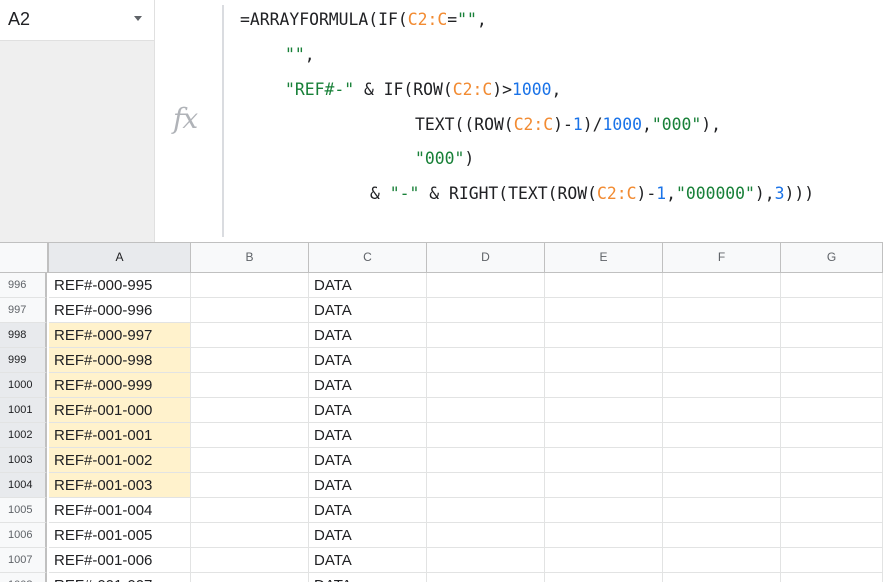 The width and height of the screenshot is (883, 582). What do you see at coordinates (120, 560) in the screenshot?
I see `cell-a: REF#-001-006` at bounding box center [120, 560].